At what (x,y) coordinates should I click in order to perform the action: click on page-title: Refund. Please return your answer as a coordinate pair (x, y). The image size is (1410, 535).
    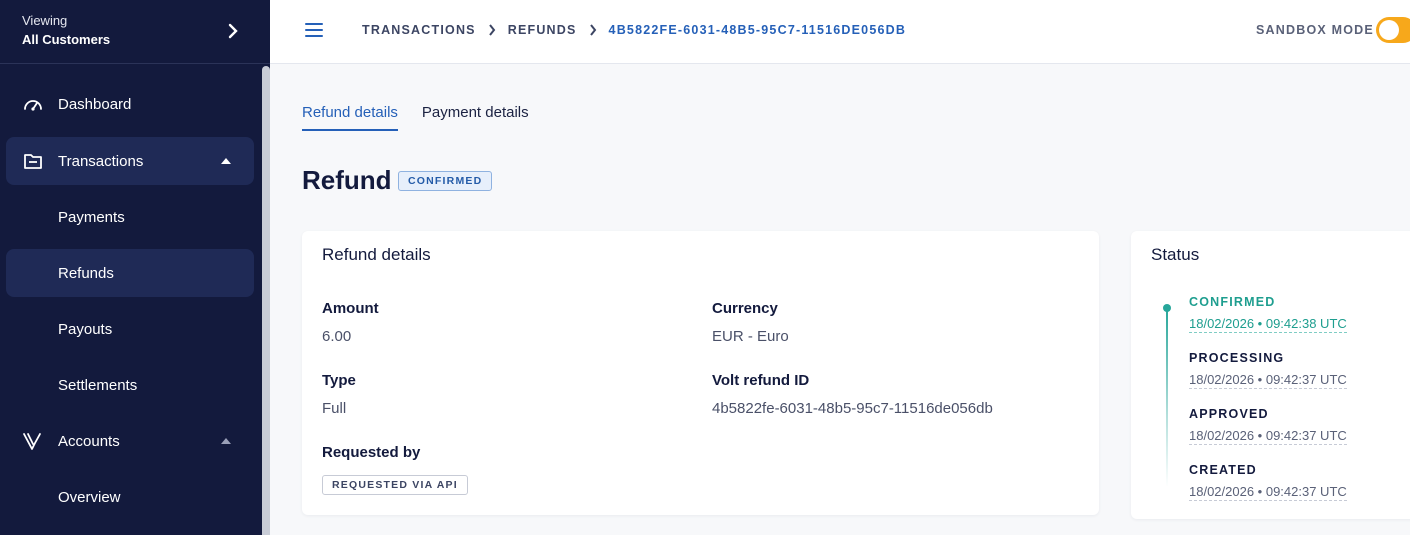
    Looking at the image, I should click on (347, 180).